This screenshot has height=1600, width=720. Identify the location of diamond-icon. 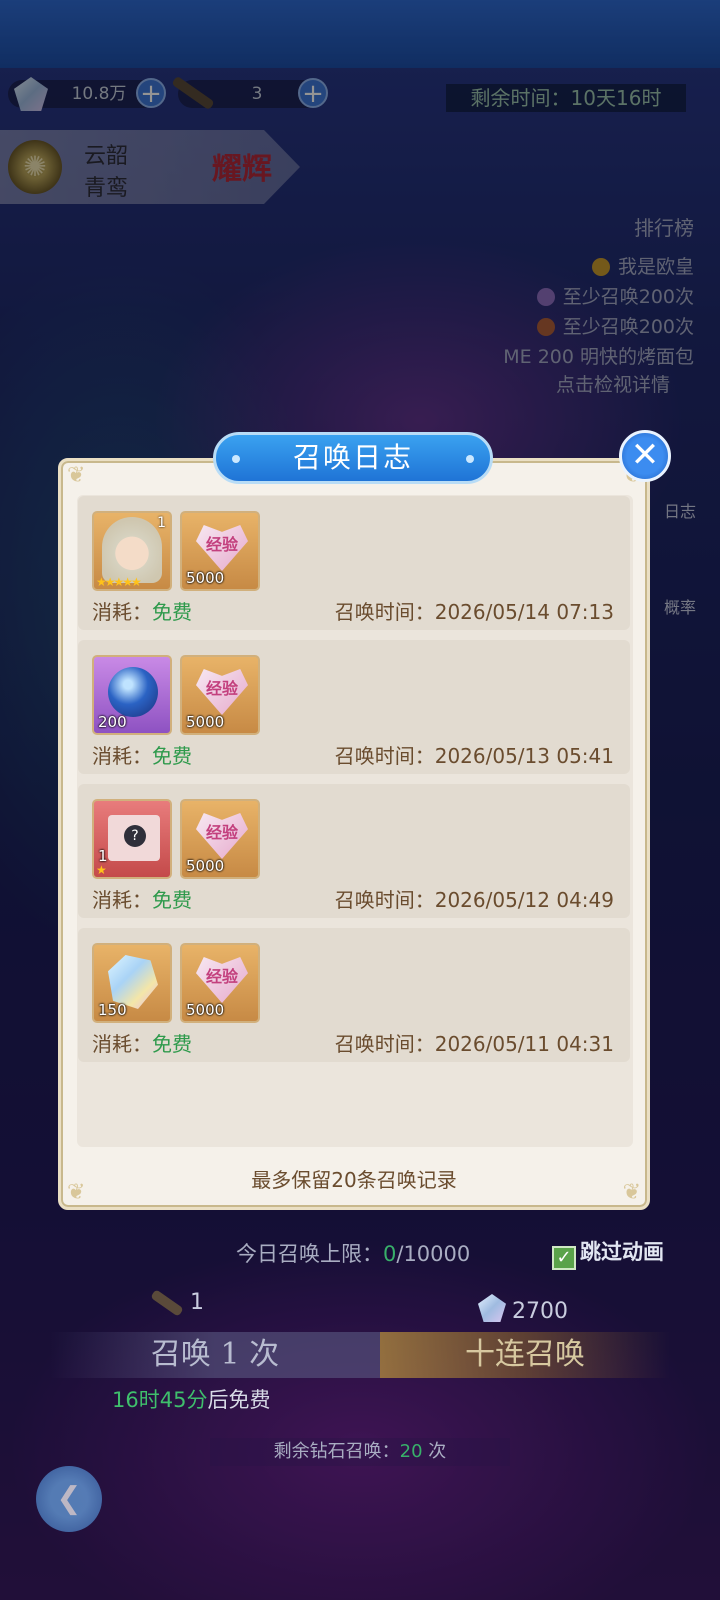
(492, 1308).